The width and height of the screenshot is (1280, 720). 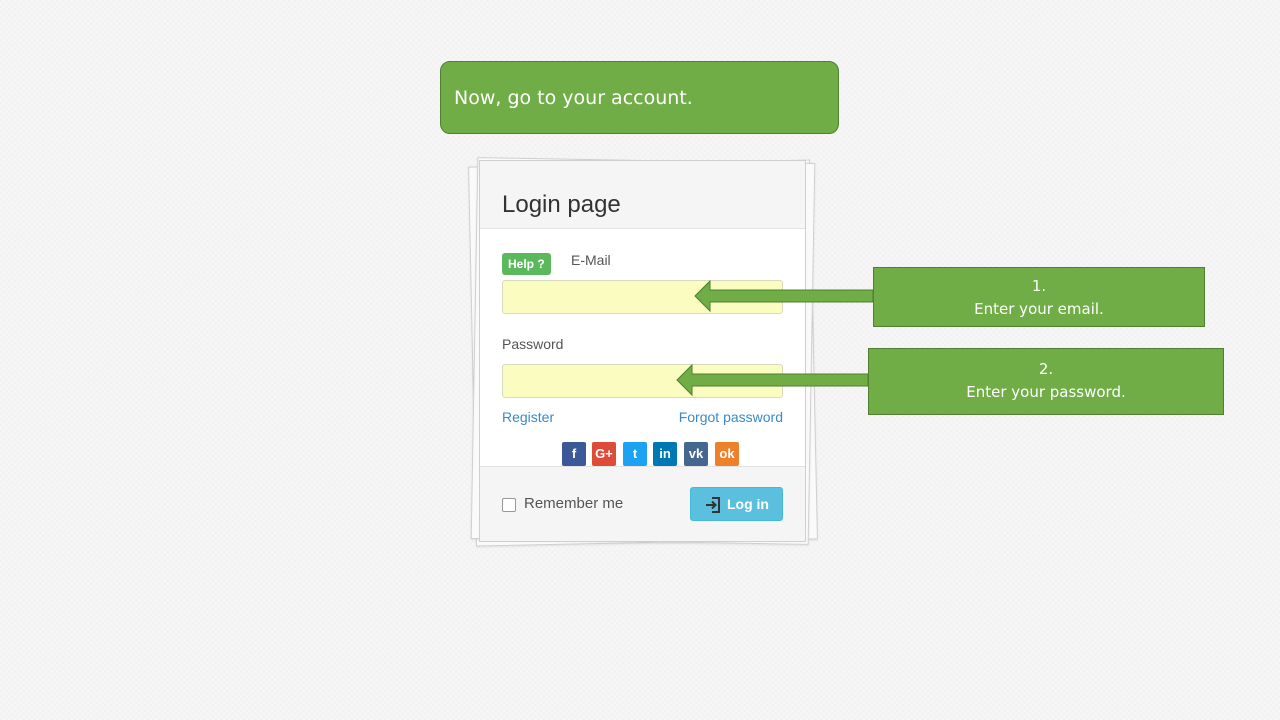 What do you see at coordinates (1039, 286) in the screenshot?
I see `step-1-number: 1.` at bounding box center [1039, 286].